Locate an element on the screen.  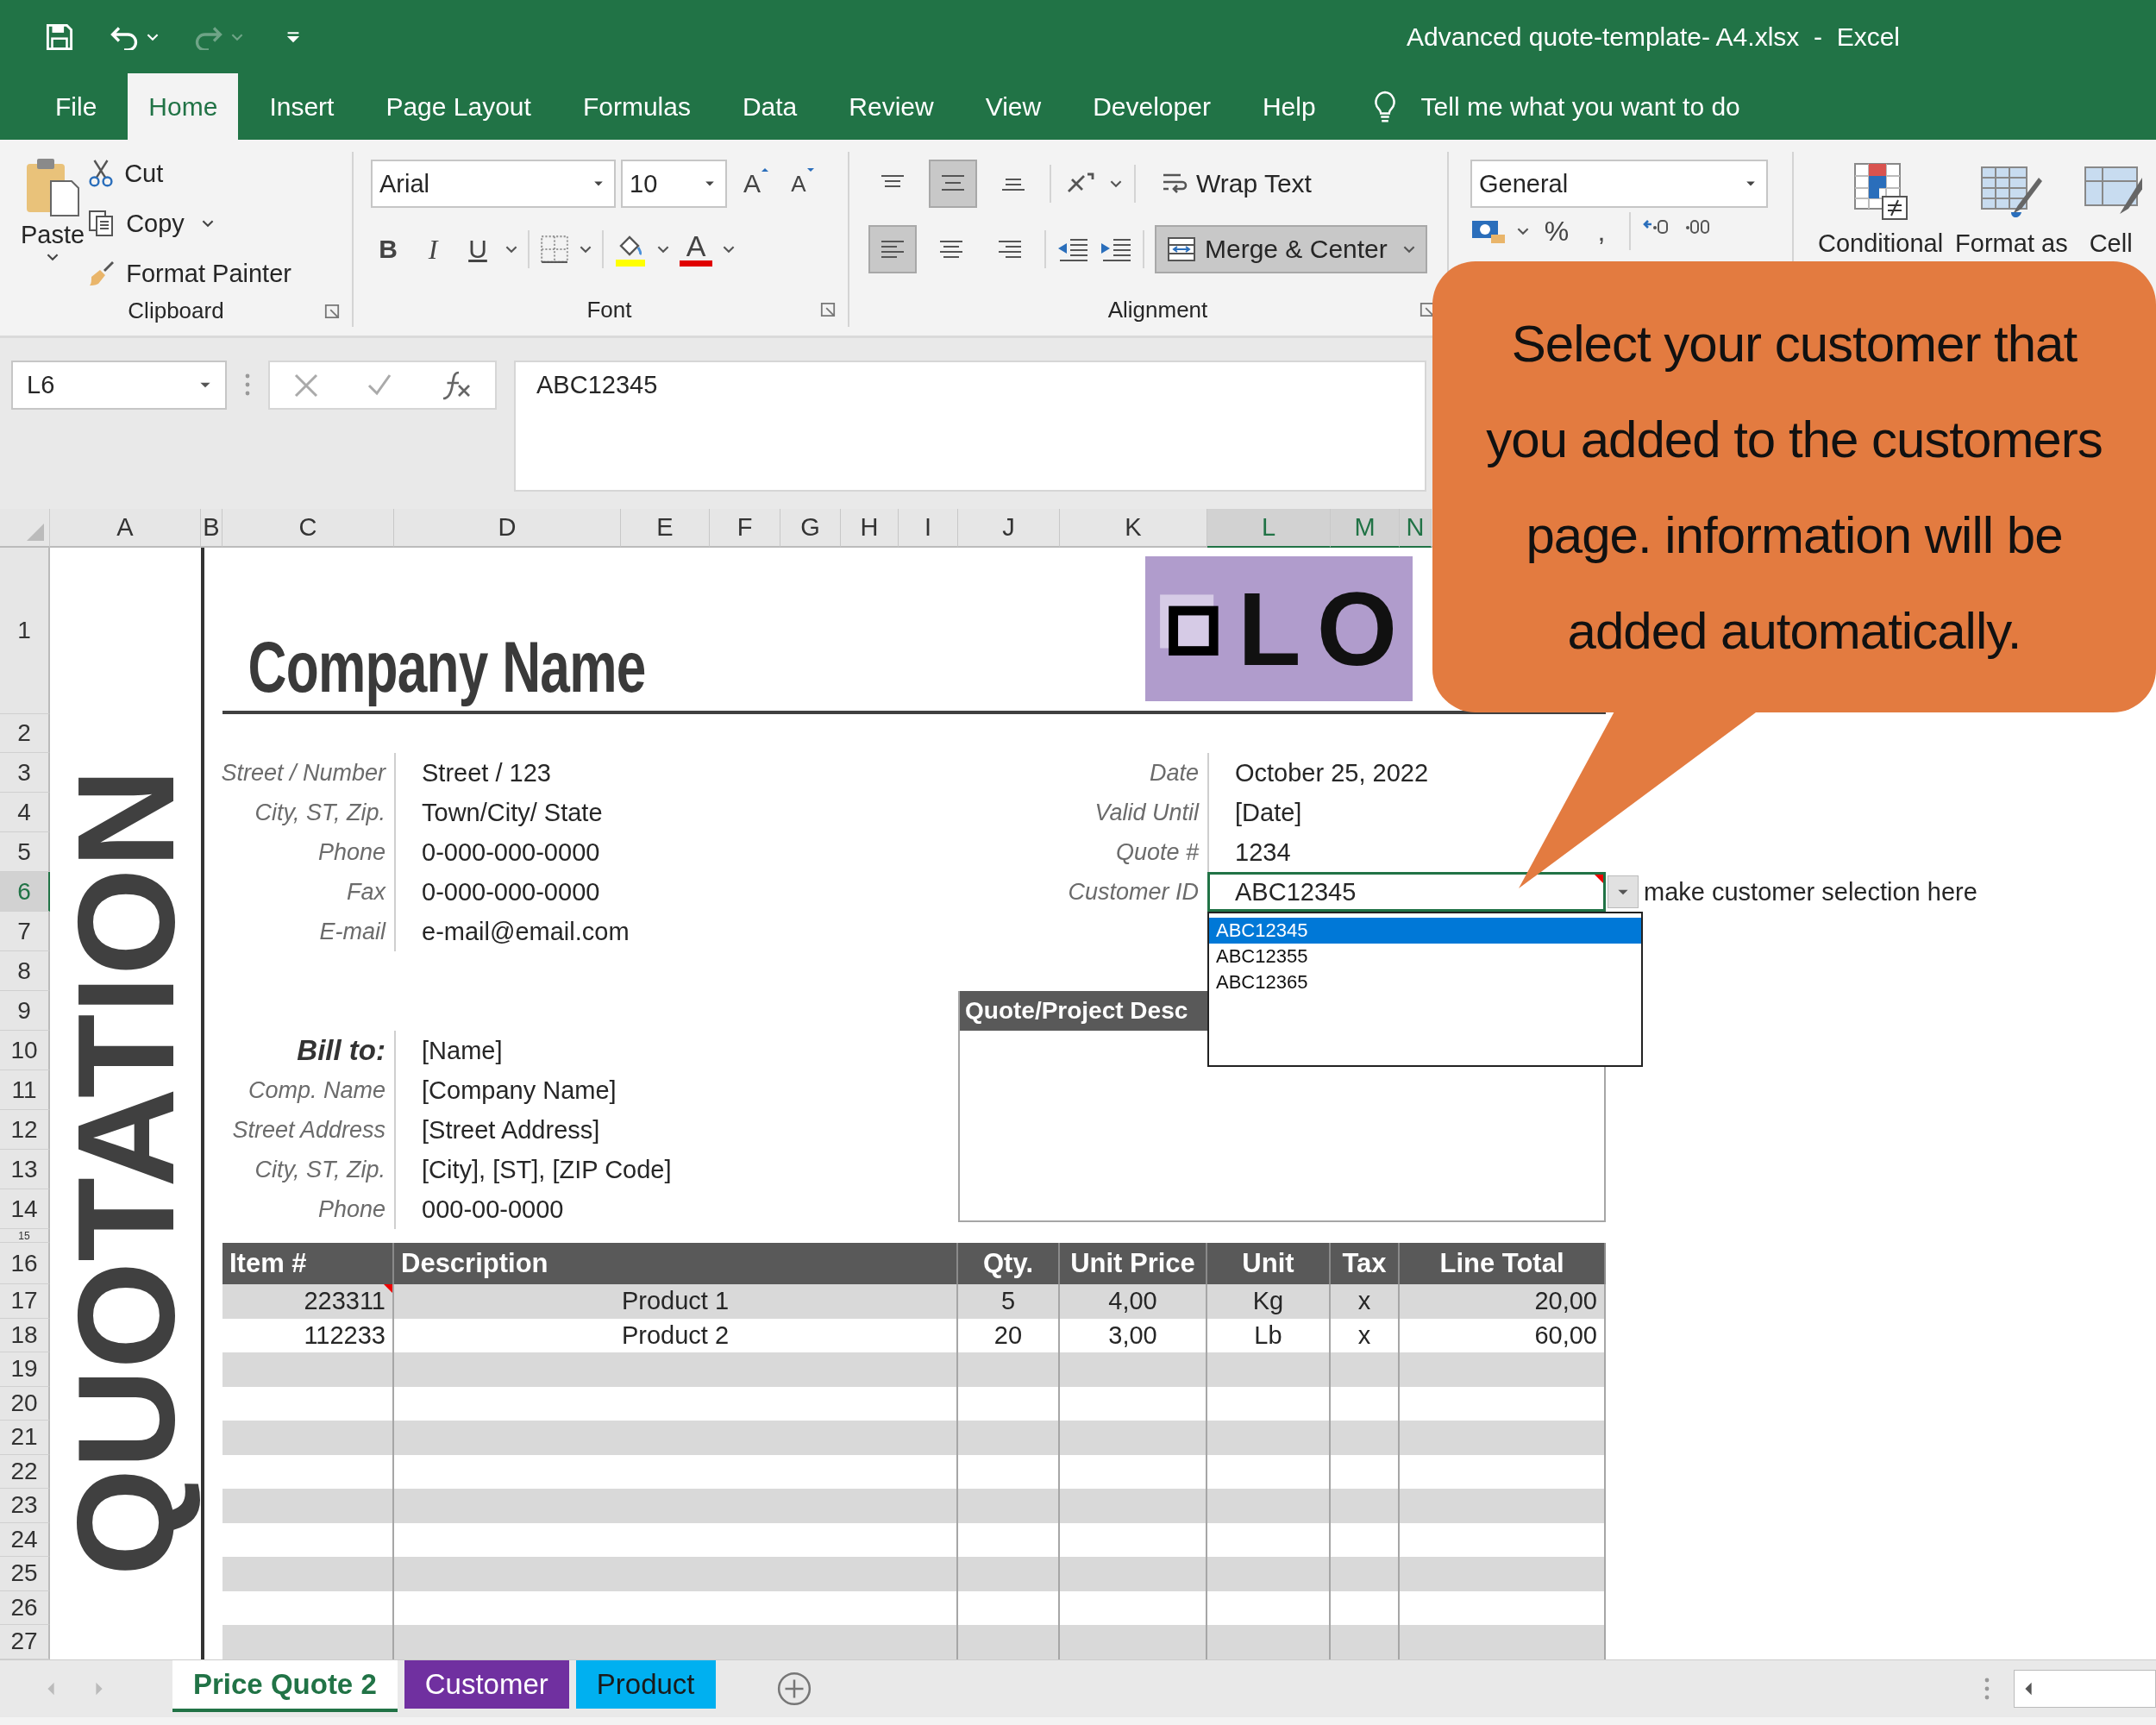
row-header: 19 is located at coordinates (25, 1369).